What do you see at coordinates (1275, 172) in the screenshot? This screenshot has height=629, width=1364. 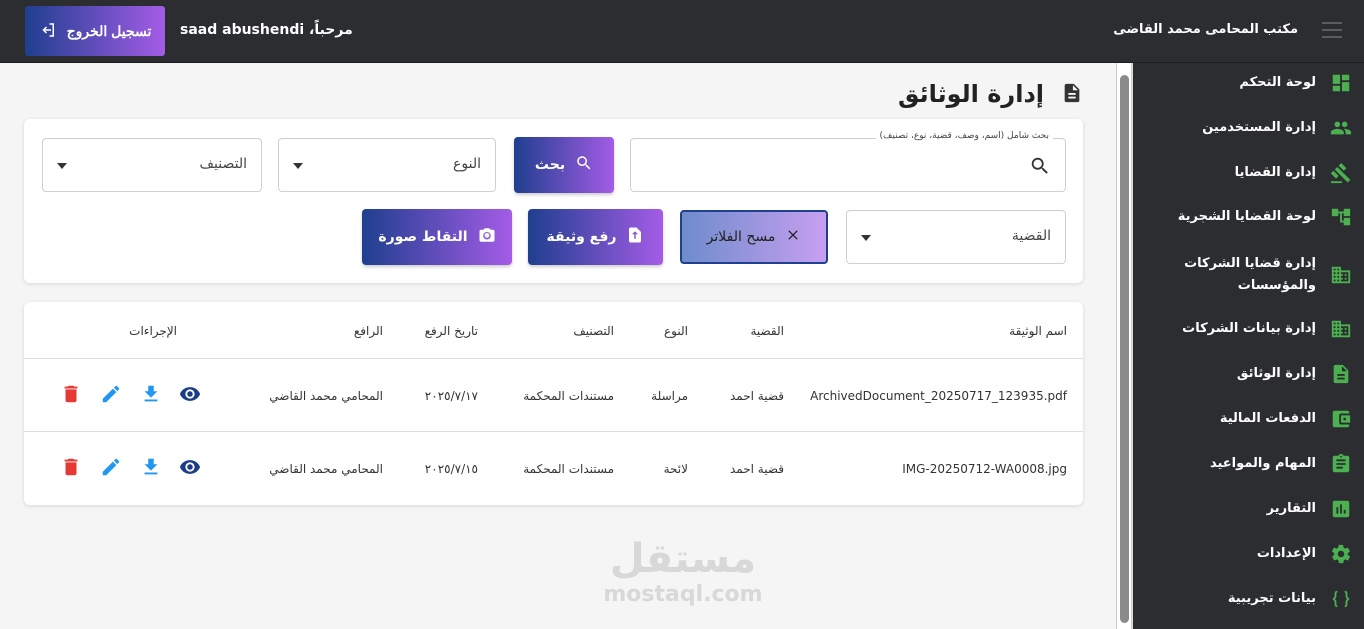 I see `sidebar-item-label: إدارة القضايا` at bounding box center [1275, 172].